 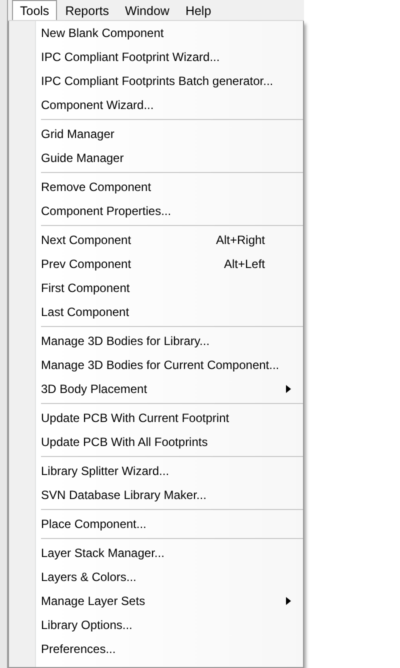 What do you see at coordinates (198, 10) in the screenshot?
I see `menu-bar-item: Help` at bounding box center [198, 10].